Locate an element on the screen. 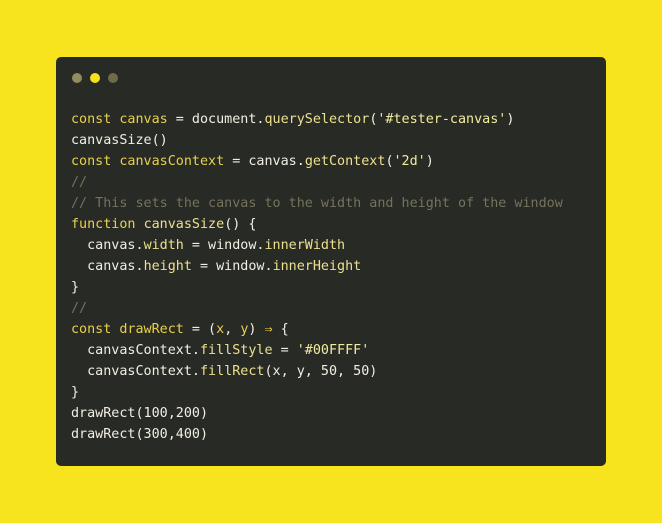 This screenshot has width=662, height=523. code-token: function is located at coordinates (103, 224).